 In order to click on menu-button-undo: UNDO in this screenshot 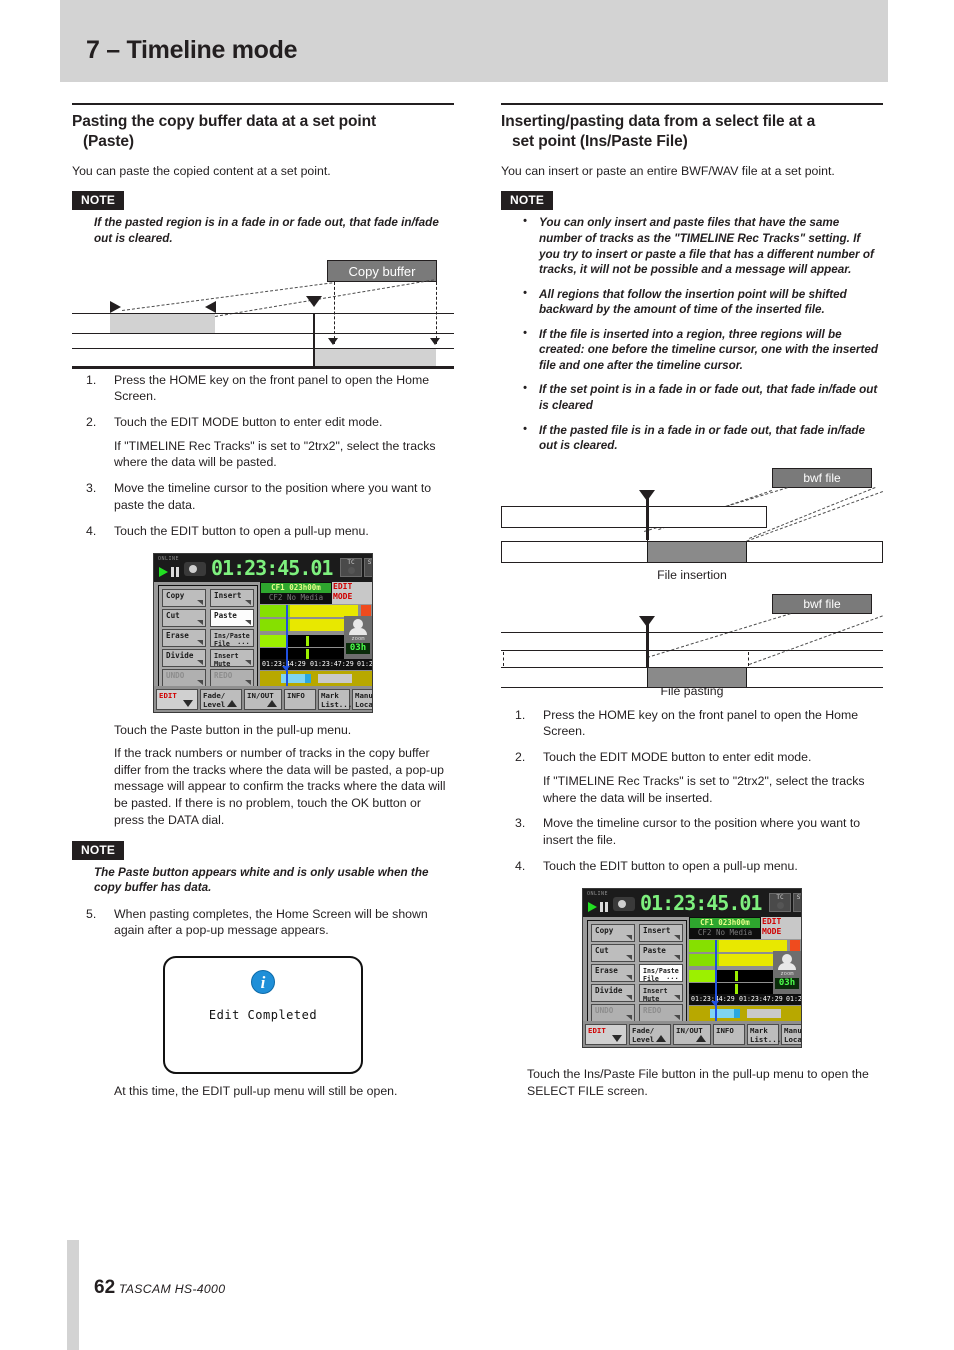, I will do `click(184, 678)`.